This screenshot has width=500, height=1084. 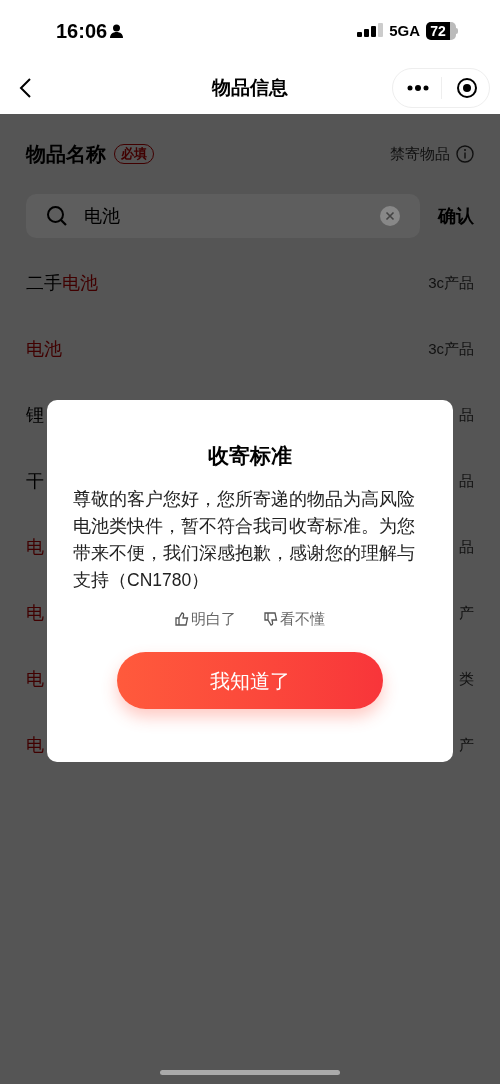 I want to click on battery-icon: 72, so click(x=442, y=31).